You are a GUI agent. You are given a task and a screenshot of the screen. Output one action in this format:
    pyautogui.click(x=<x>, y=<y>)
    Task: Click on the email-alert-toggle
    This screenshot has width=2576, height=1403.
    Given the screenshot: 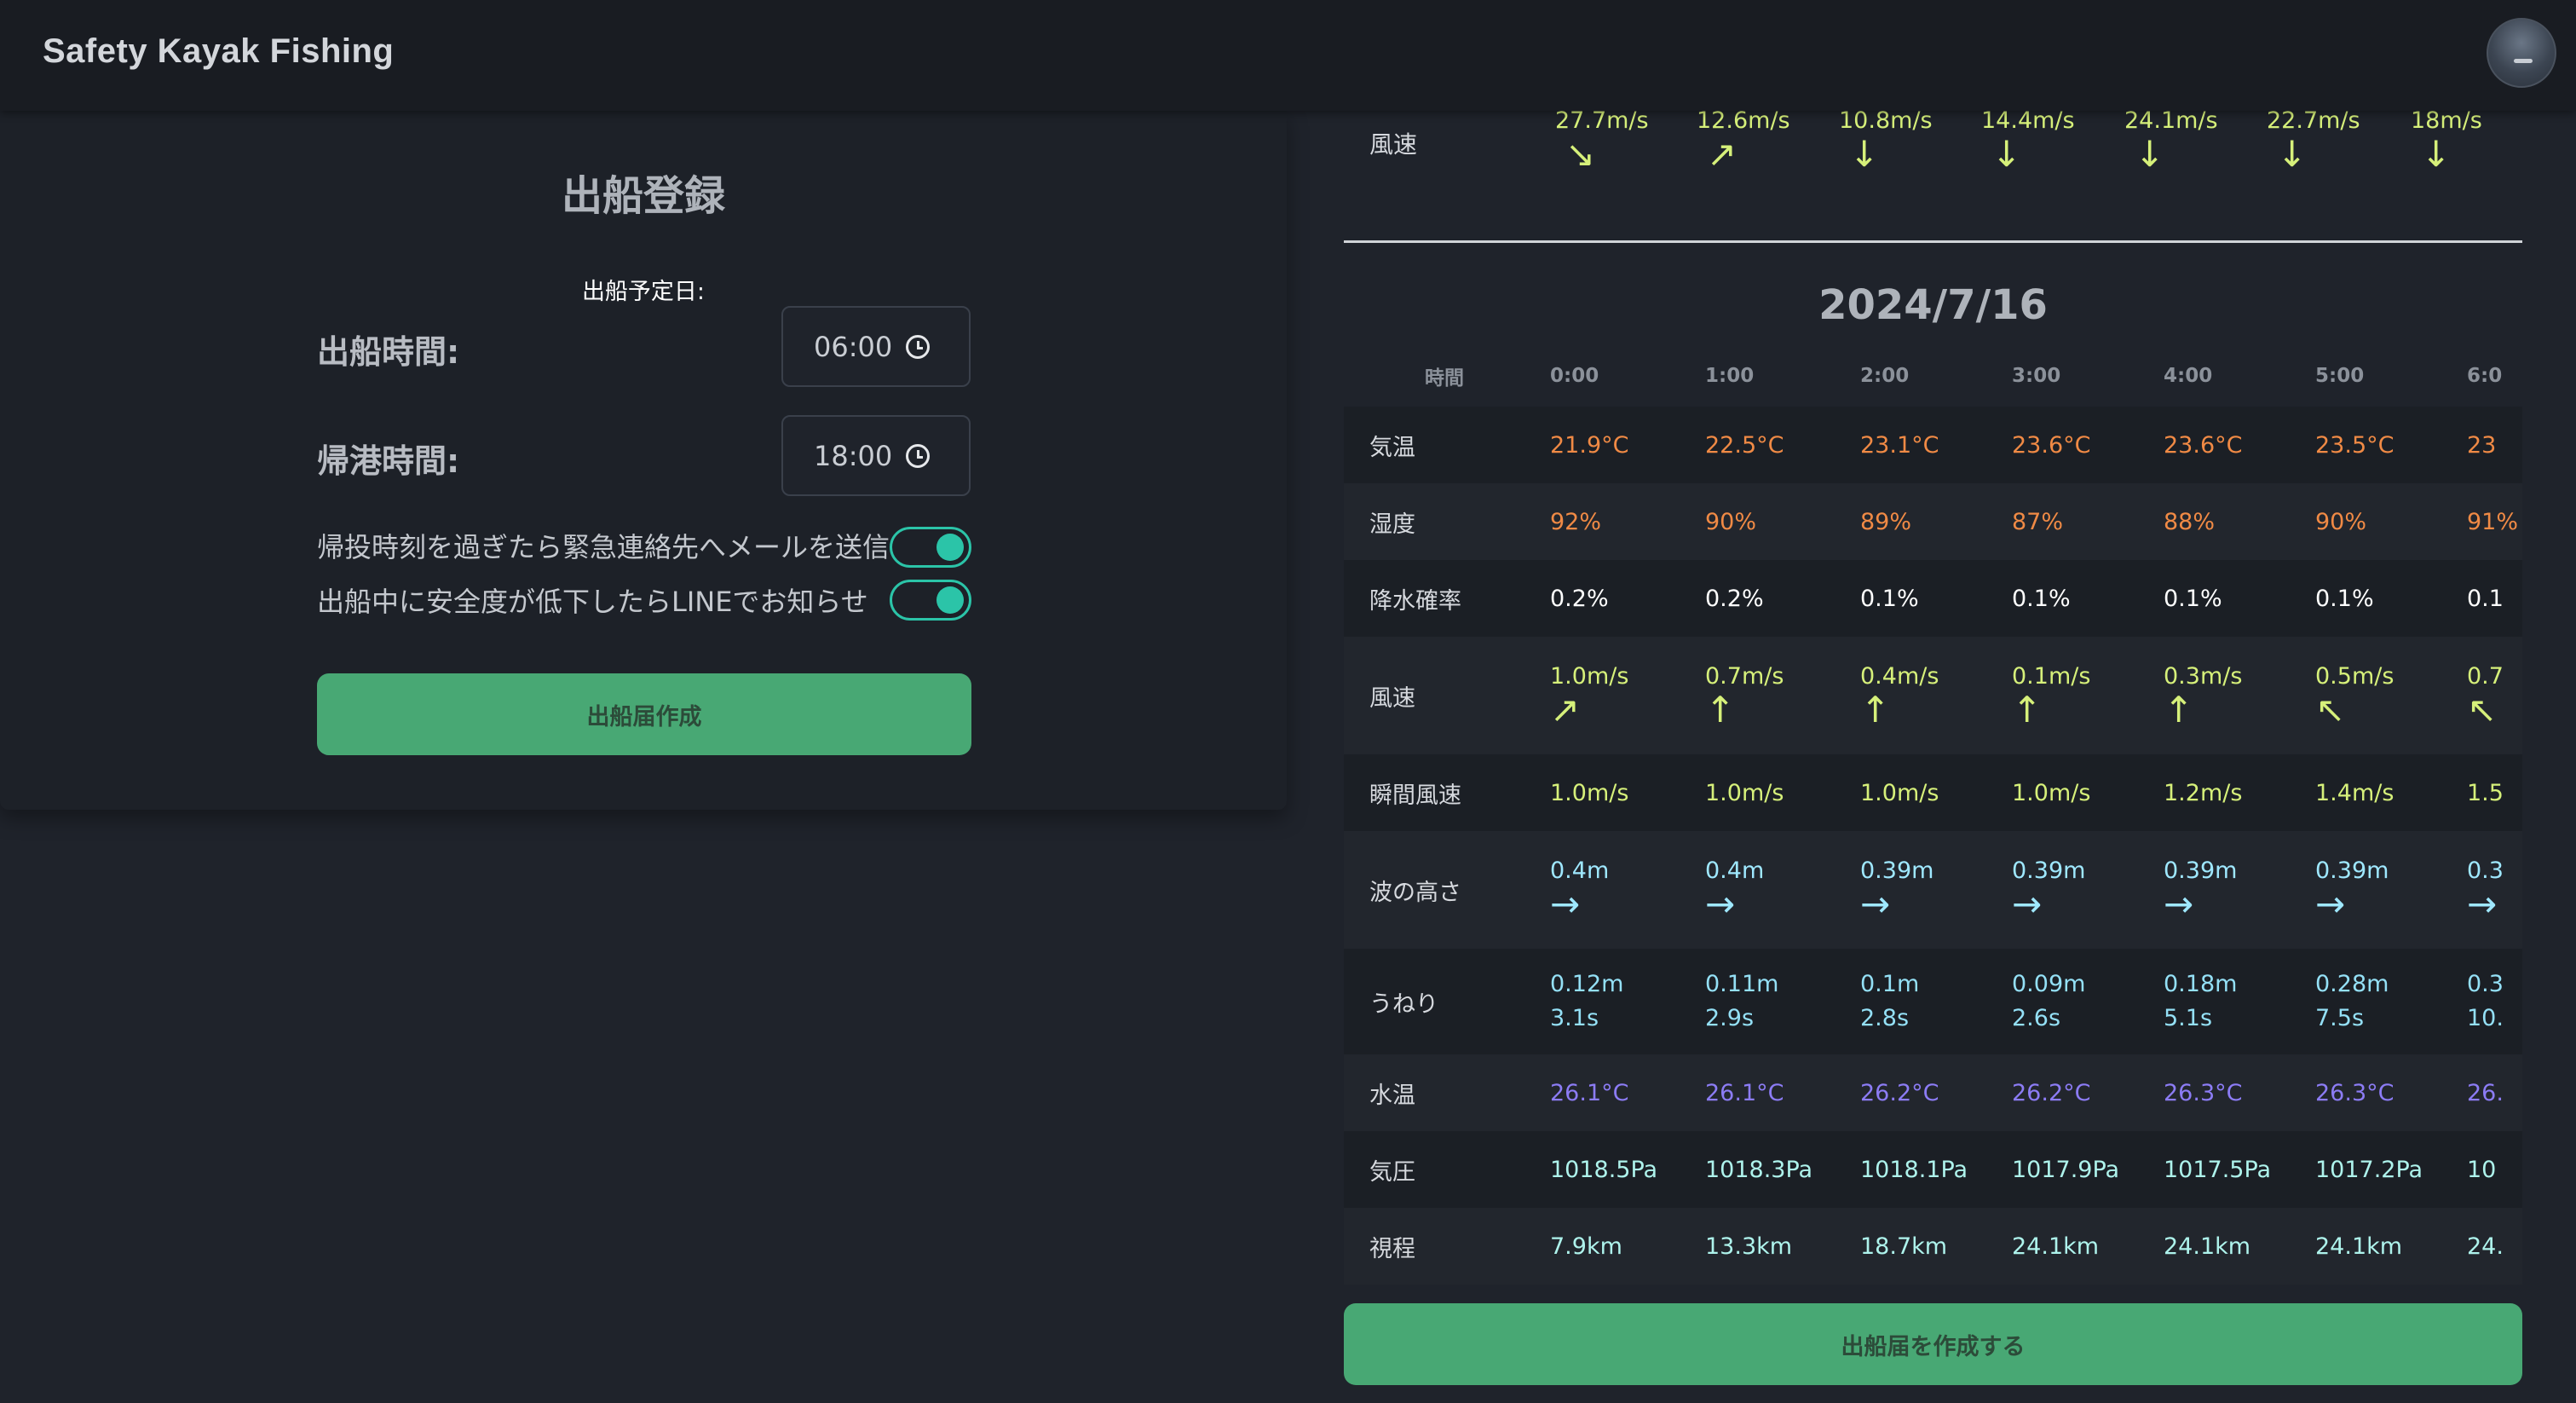 What is the action you would take?
    pyautogui.click(x=930, y=547)
    